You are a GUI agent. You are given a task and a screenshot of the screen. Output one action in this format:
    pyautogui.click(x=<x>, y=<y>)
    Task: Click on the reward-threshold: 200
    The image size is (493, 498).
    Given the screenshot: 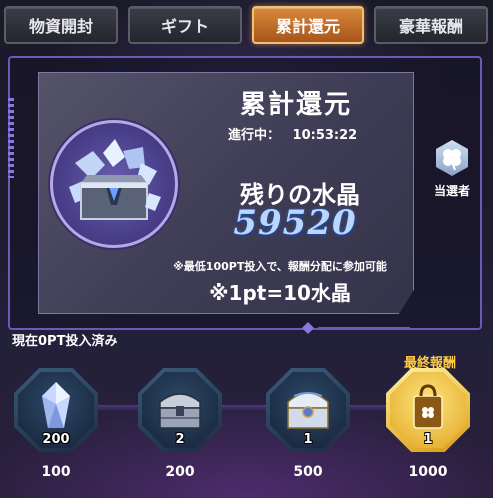 What is the action you would take?
    pyautogui.click(x=180, y=472)
    